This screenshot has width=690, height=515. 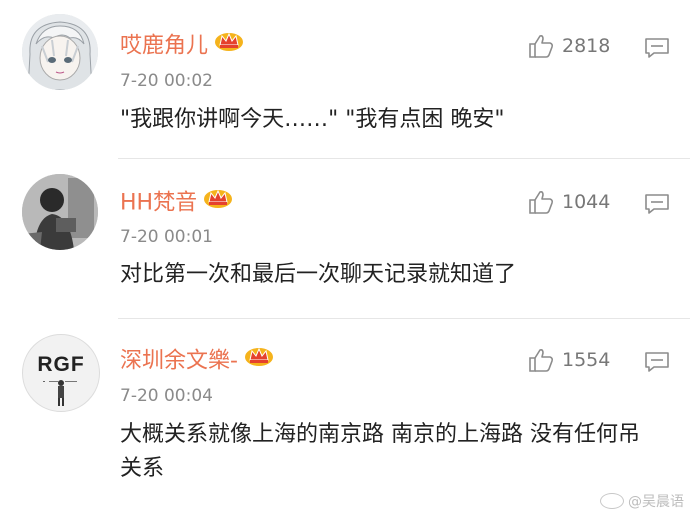 I want to click on username: 哎鹿角儿, so click(x=182, y=46).